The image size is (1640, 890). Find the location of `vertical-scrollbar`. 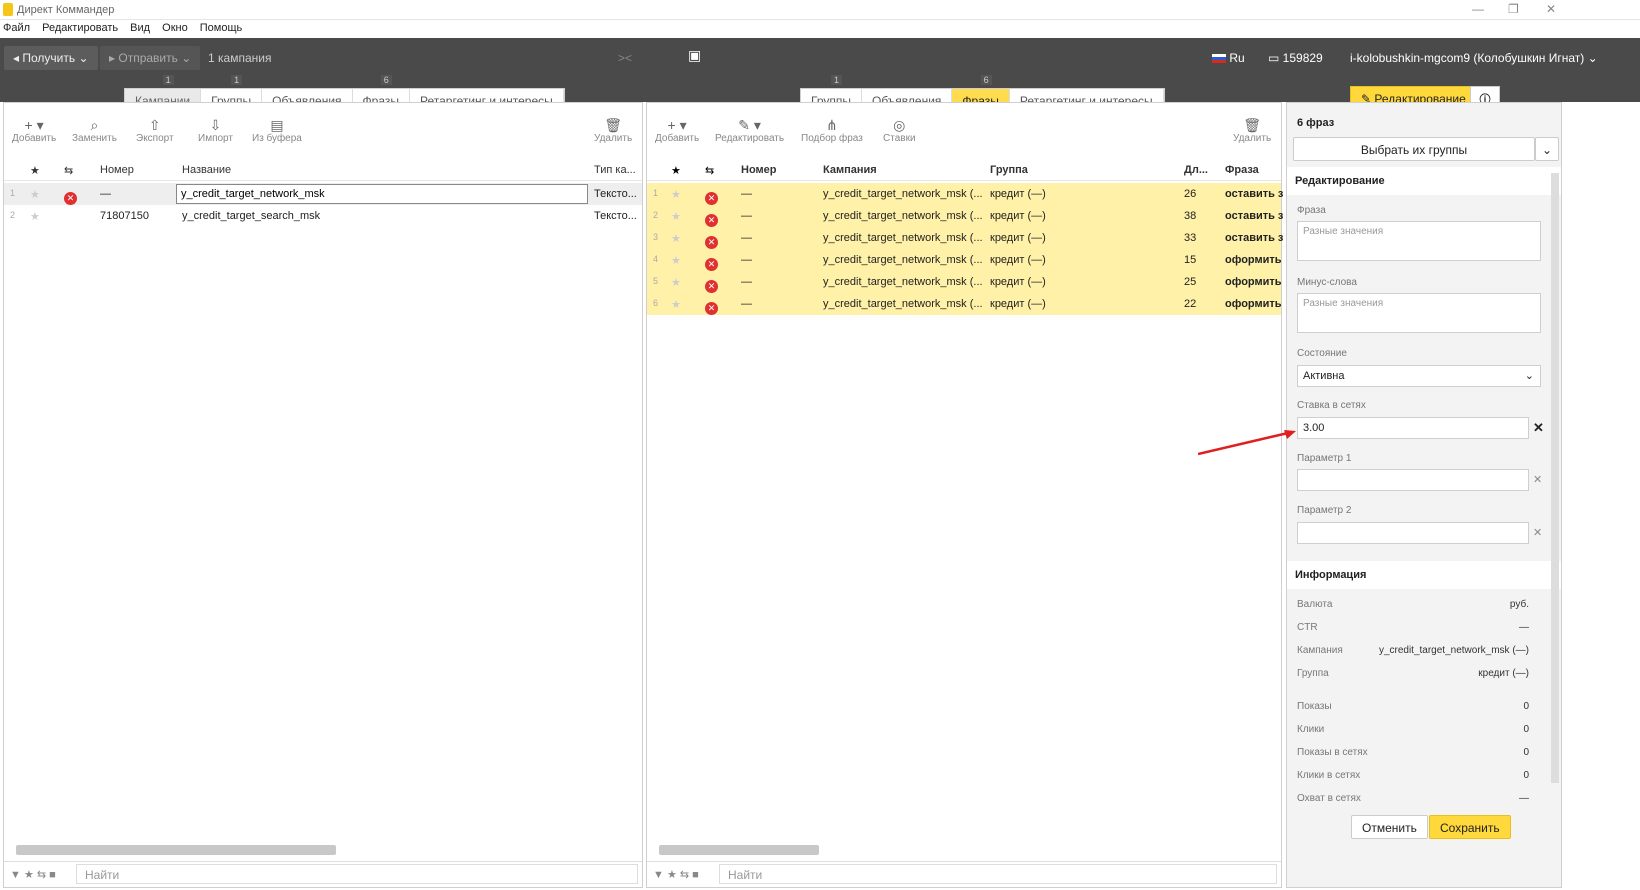

vertical-scrollbar is located at coordinates (1555, 478).